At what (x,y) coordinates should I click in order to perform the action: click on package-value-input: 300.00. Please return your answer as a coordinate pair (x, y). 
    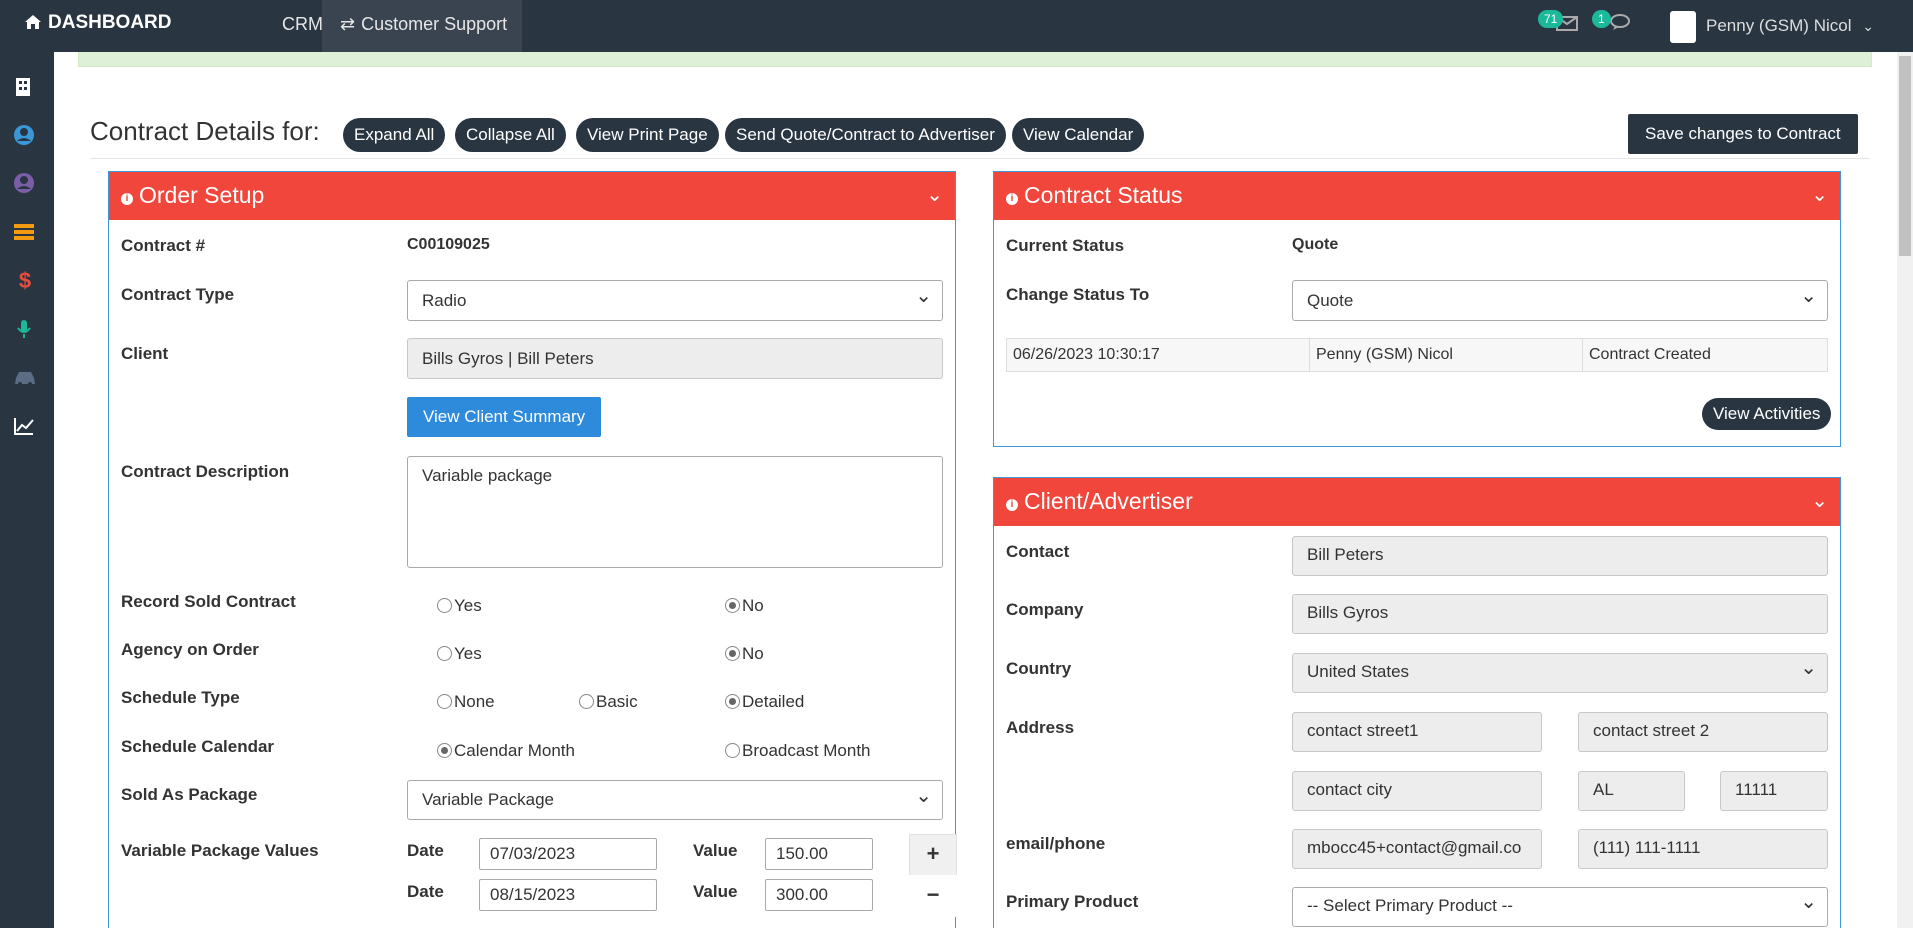
    Looking at the image, I should click on (819, 895).